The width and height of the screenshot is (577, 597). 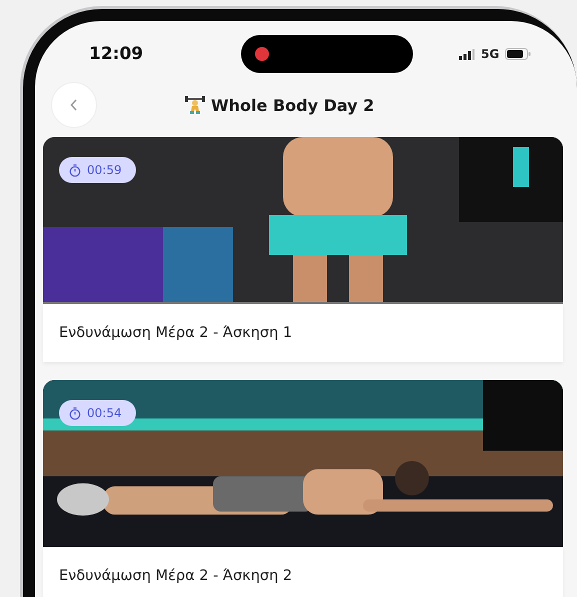 I want to click on back-button, so click(x=74, y=105).